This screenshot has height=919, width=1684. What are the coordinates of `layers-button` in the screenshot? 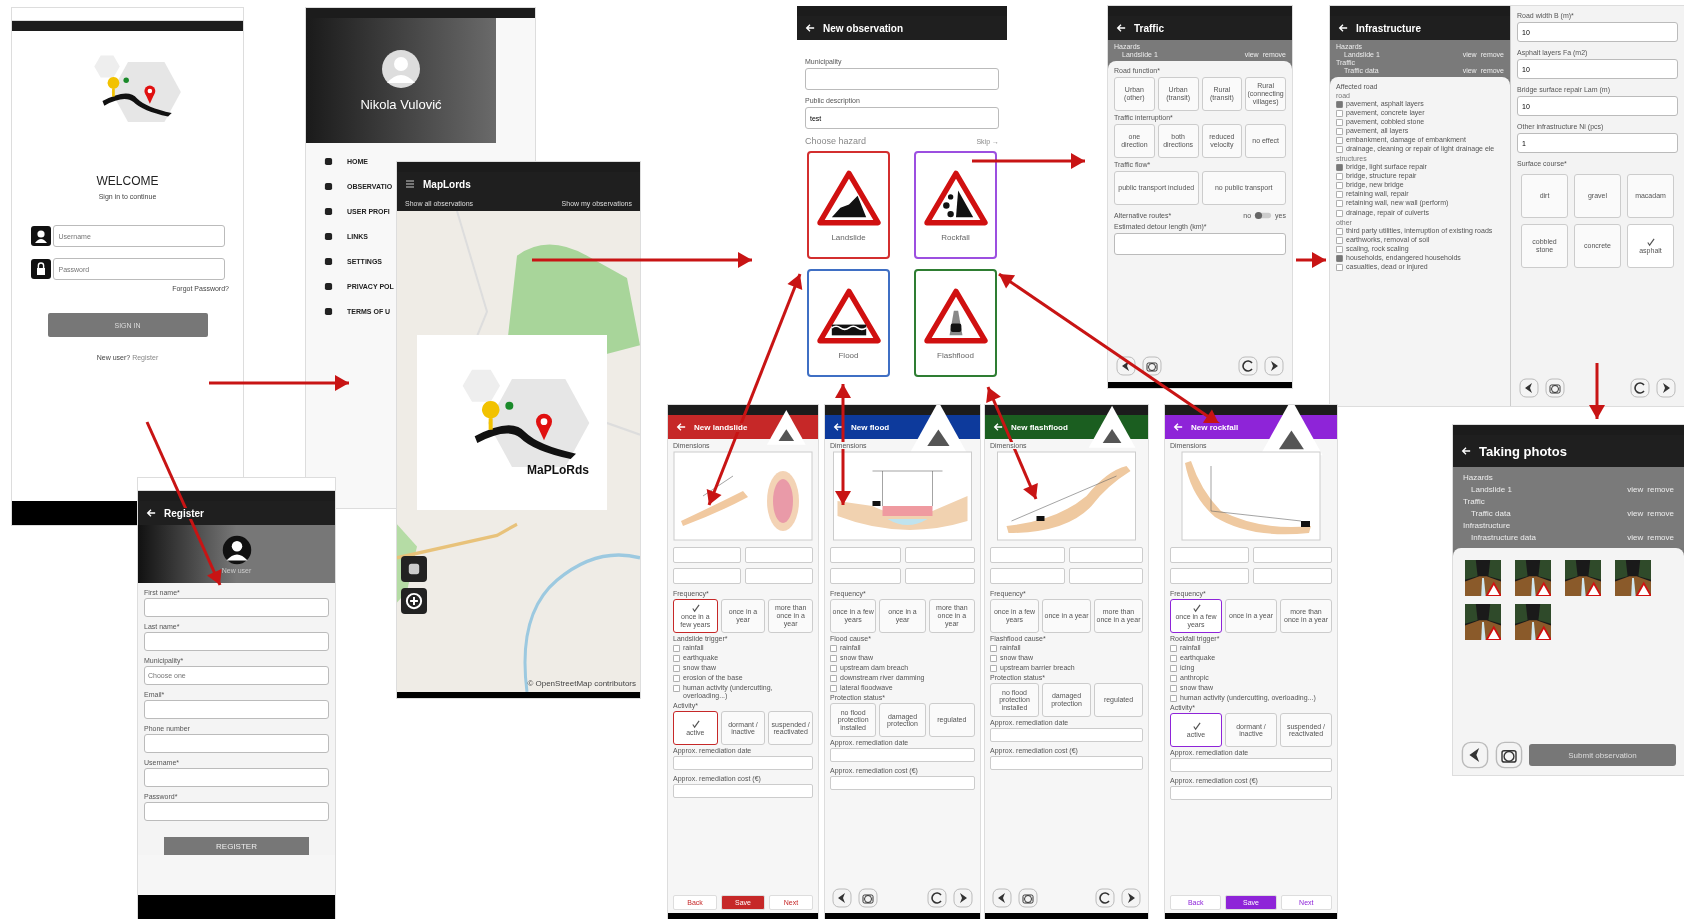 It's located at (414, 569).